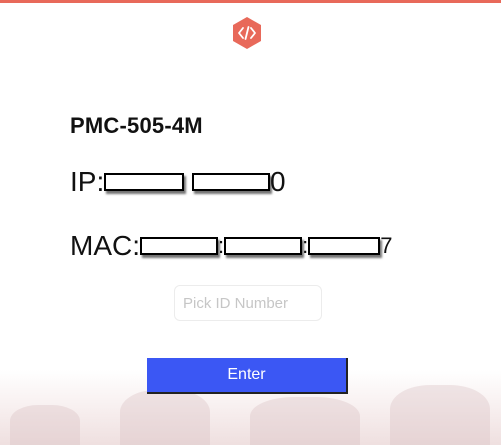 The image size is (501, 445). What do you see at coordinates (105, 245) in the screenshot?
I see `mac-label: MAC:` at bounding box center [105, 245].